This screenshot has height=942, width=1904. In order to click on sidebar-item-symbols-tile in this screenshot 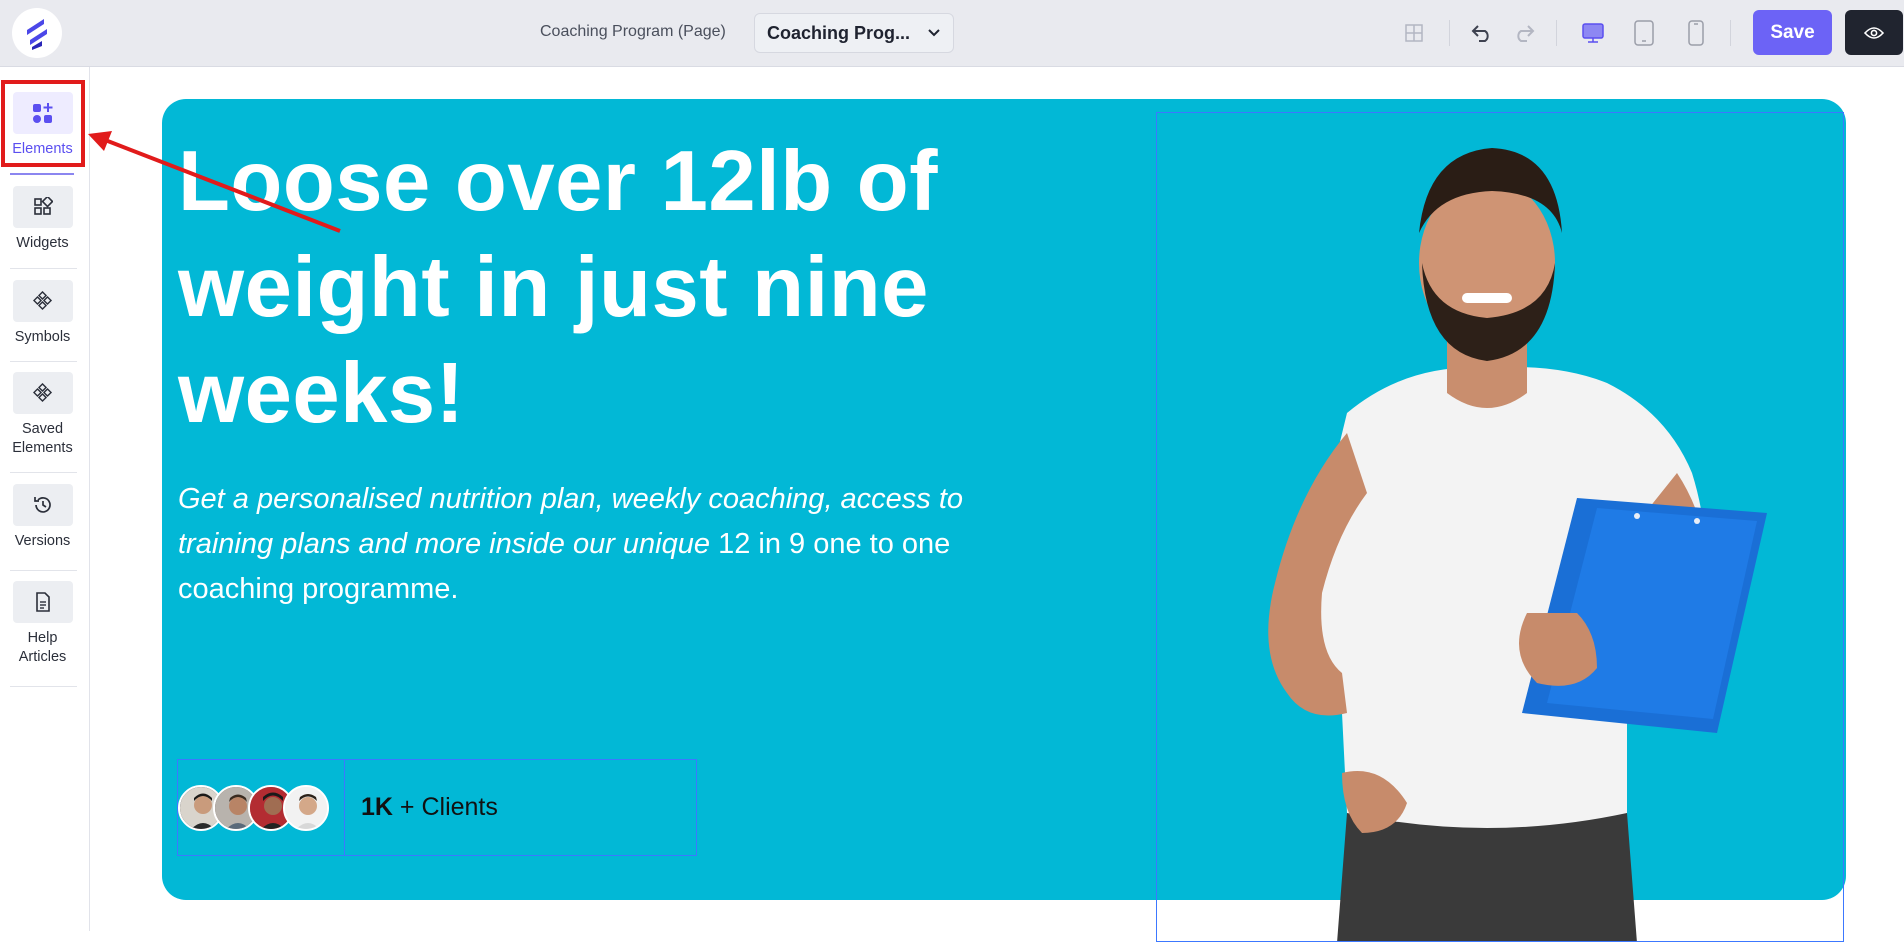, I will do `click(42, 301)`.